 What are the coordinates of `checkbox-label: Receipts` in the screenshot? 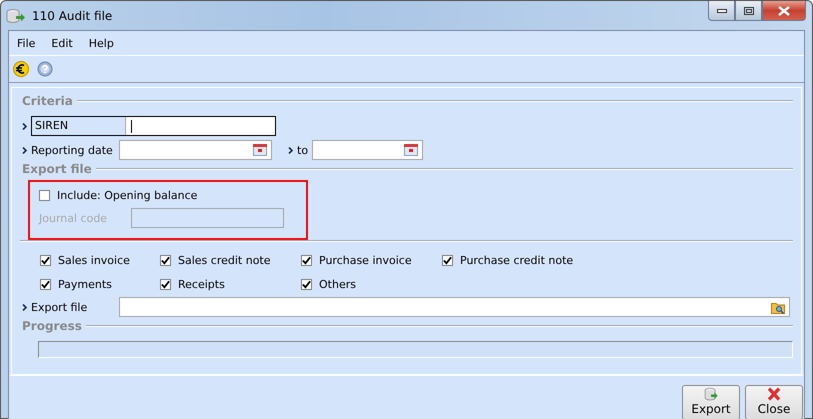 It's located at (201, 284).